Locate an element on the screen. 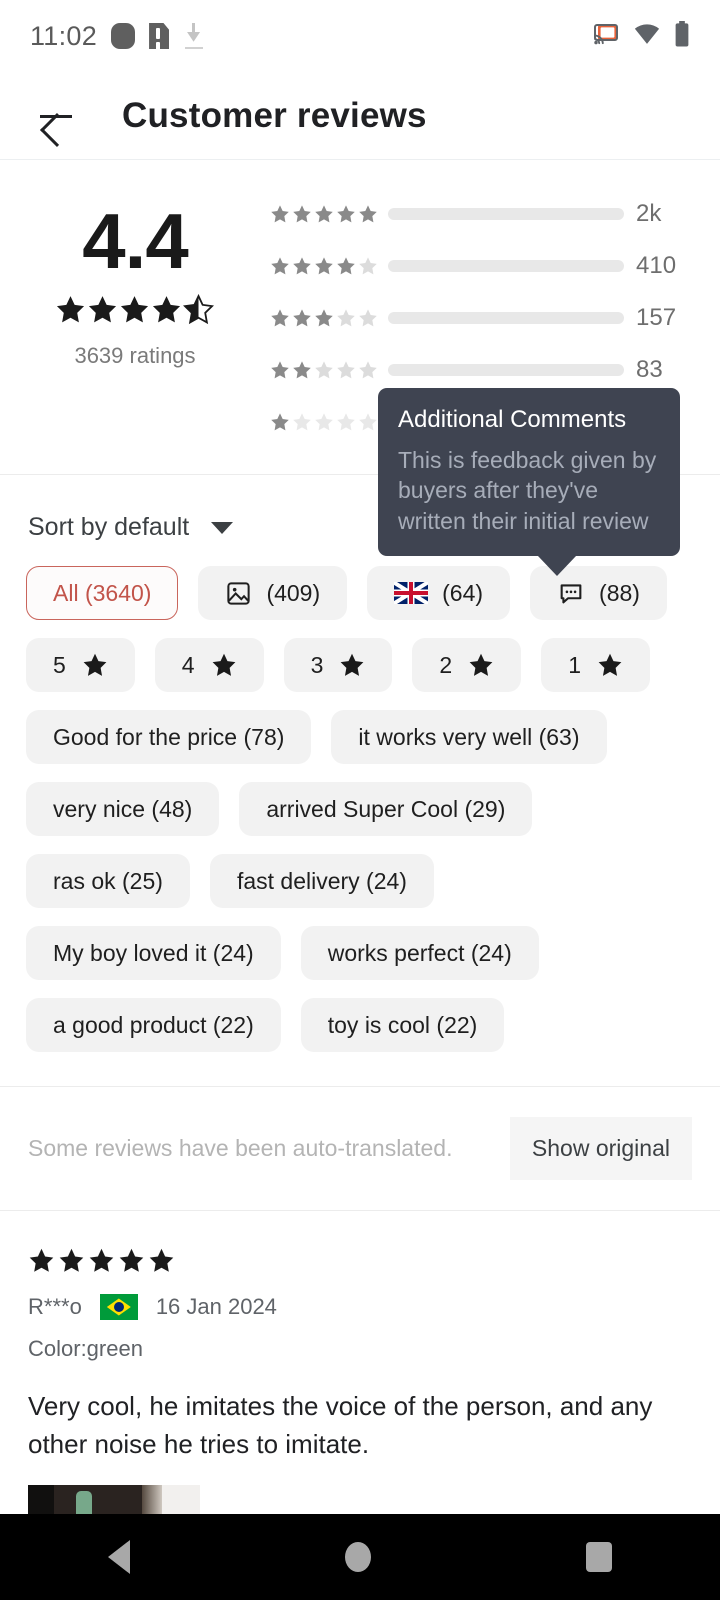 The width and height of the screenshot is (720, 1600). review-variant: Color:green is located at coordinates (85, 1348).